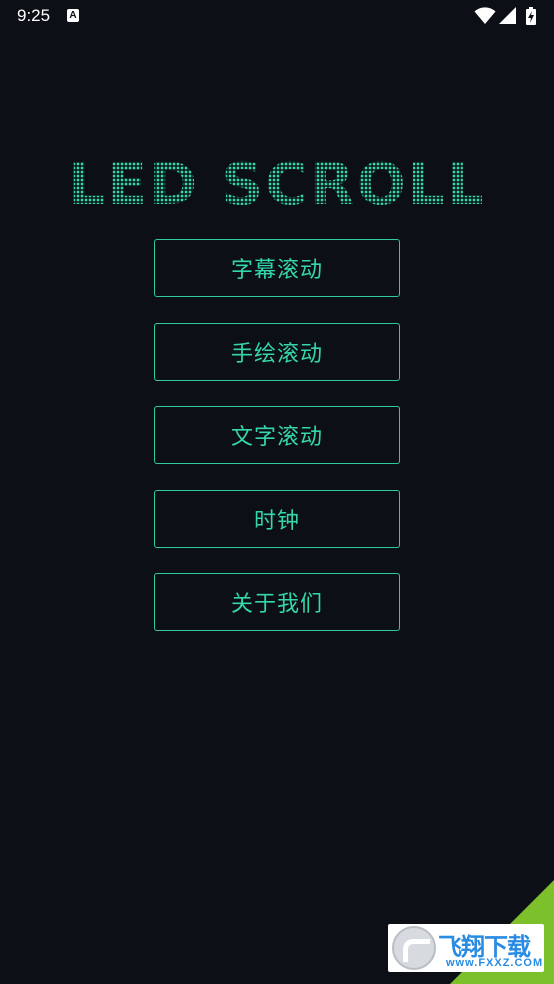 Image resolution: width=554 pixels, height=984 pixels. What do you see at coordinates (277, 268) in the screenshot?
I see `subtitle-scroll-button: 字幕滚动` at bounding box center [277, 268].